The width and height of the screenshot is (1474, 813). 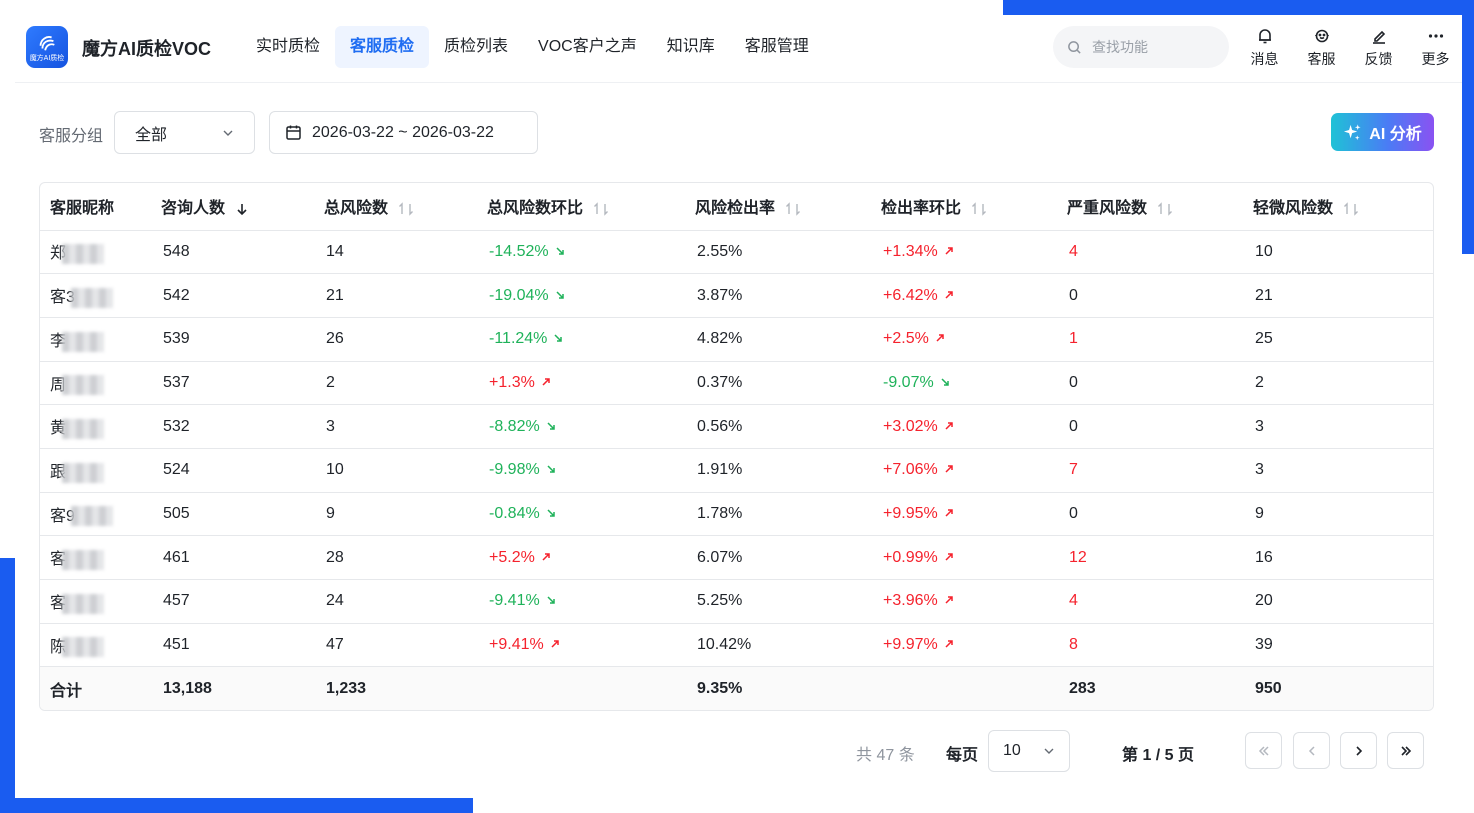 I want to click on cell-risk-mom: -19.04%, so click(x=581, y=295).